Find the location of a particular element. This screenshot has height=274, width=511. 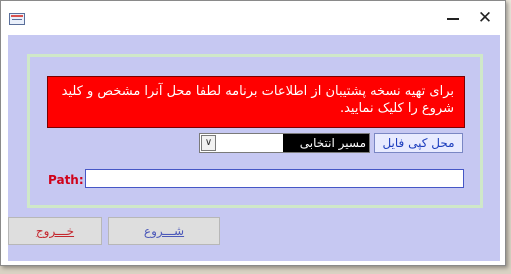

start-button: شـــروع is located at coordinates (164, 231).